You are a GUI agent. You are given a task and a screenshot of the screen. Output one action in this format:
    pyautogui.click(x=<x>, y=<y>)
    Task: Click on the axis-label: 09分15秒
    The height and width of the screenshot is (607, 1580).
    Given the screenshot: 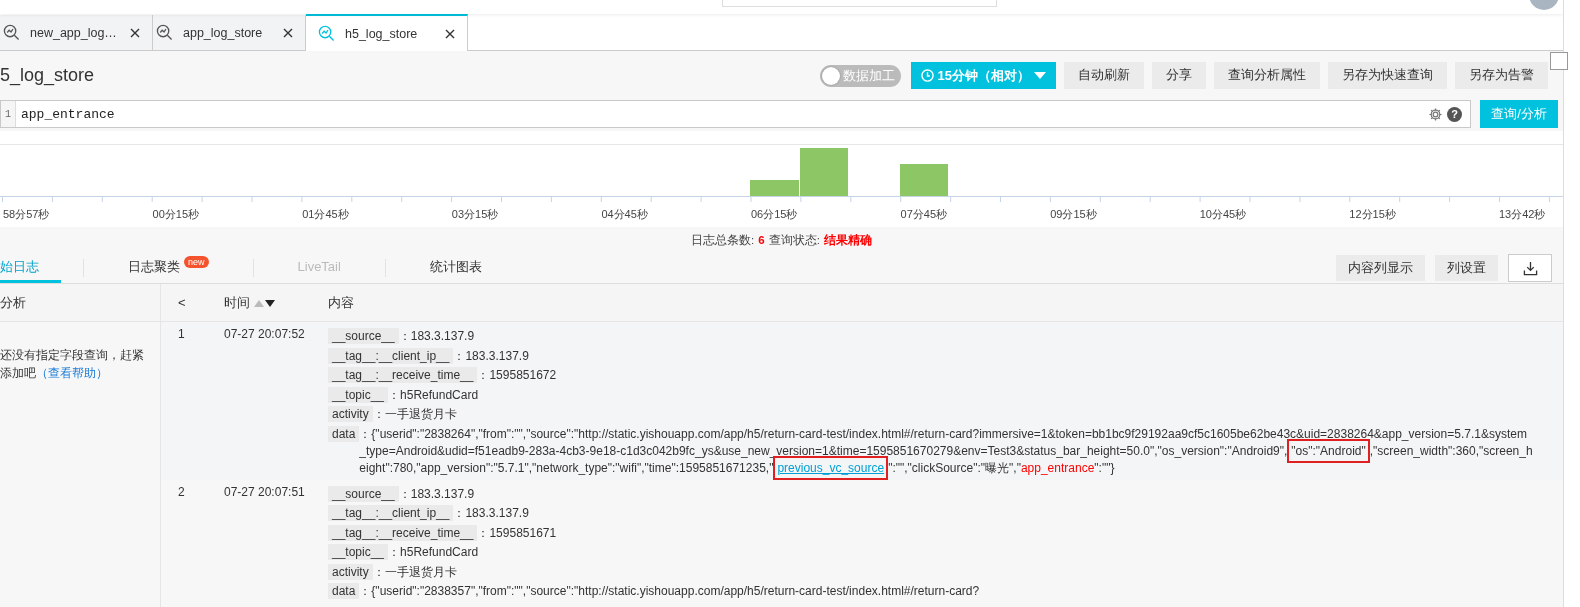 What is the action you would take?
    pyautogui.click(x=1074, y=214)
    